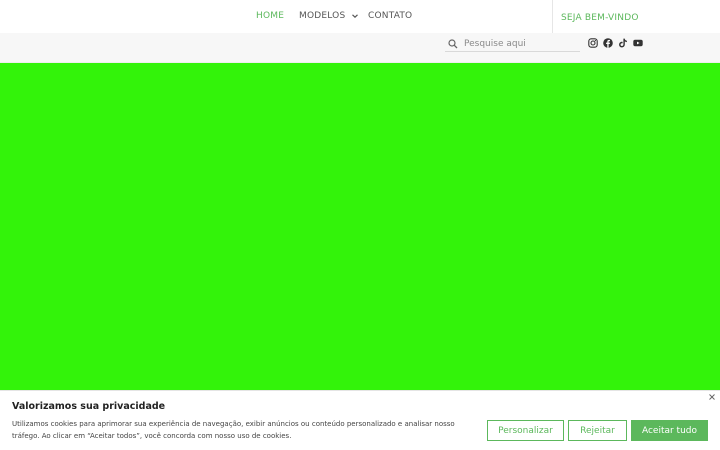 The width and height of the screenshot is (720, 450). What do you see at coordinates (355, 16) in the screenshot?
I see `chevron-down-icon` at bounding box center [355, 16].